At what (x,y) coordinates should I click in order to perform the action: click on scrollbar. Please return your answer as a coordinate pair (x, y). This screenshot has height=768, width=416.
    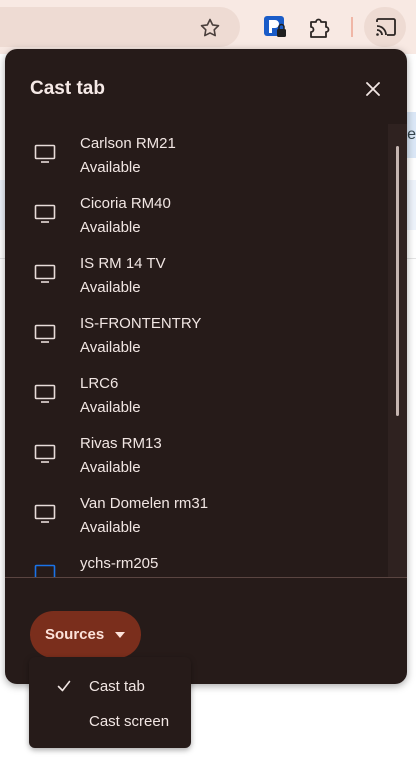
    Looking at the image, I should click on (397, 350).